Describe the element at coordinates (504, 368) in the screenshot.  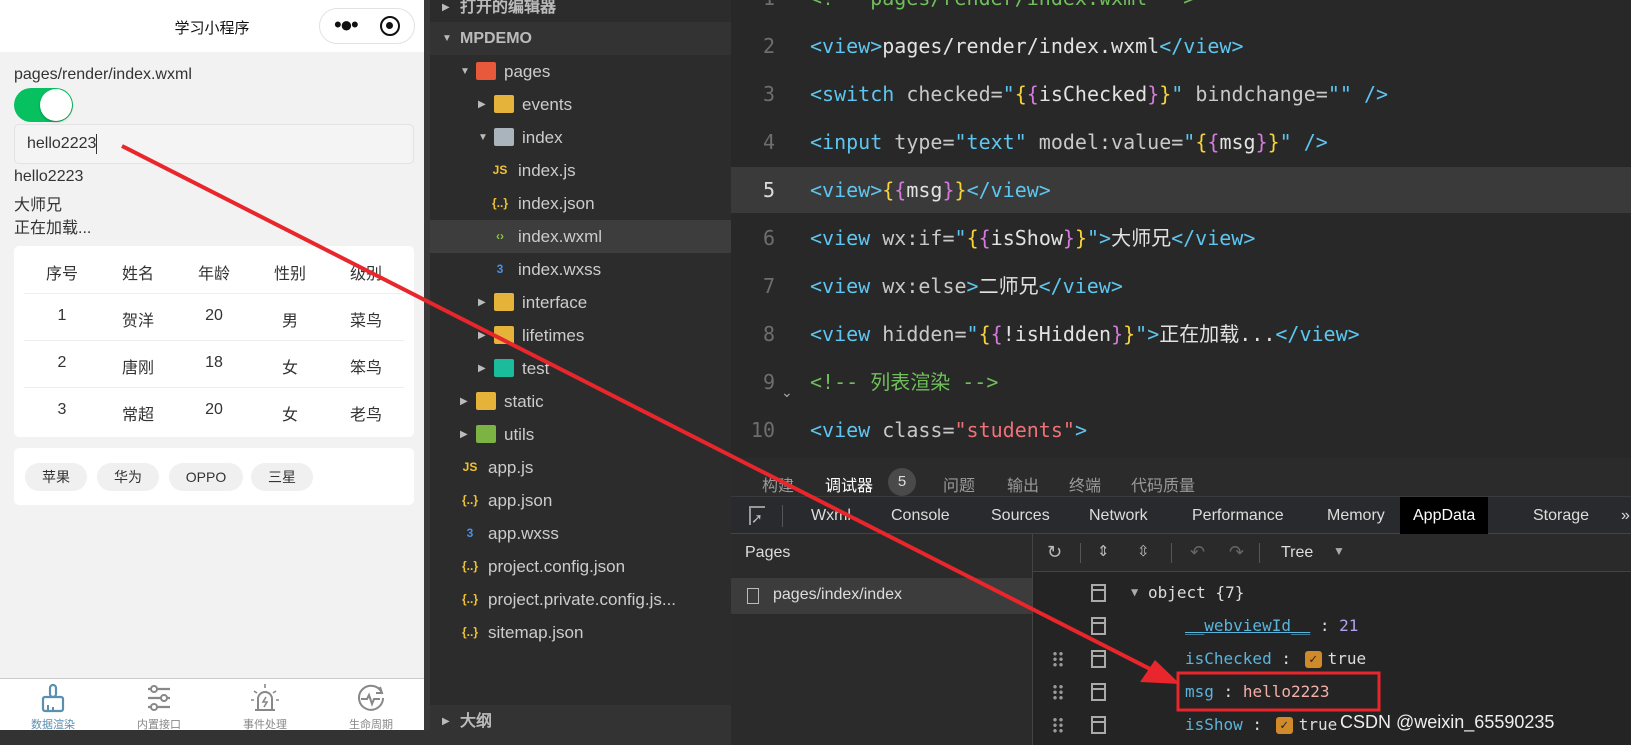
I see `folder-test-icon` at that location.